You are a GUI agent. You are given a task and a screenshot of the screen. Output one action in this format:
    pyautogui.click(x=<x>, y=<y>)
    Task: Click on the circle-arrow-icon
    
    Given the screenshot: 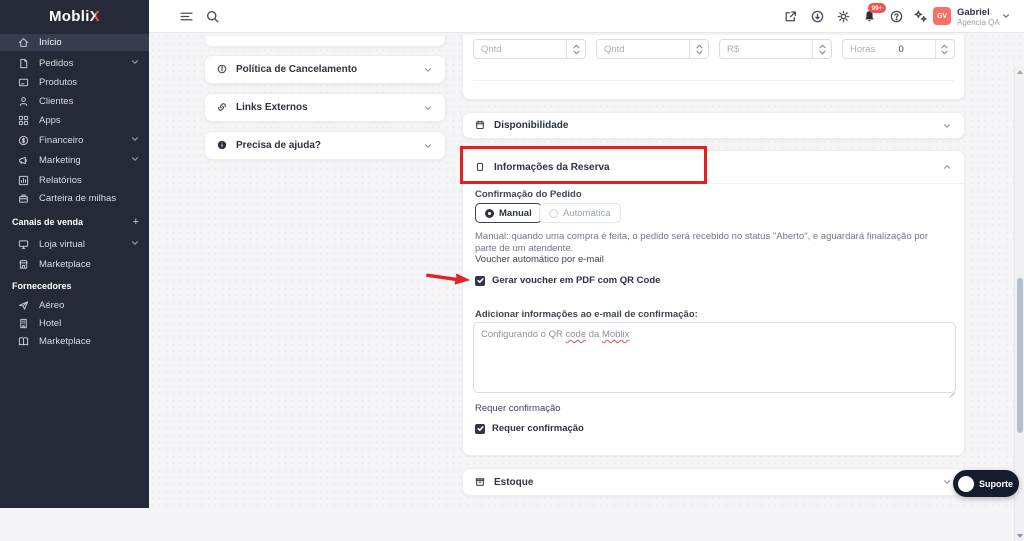 What is the action you would take?
    pyautogui.click(x=817, y=16)
    